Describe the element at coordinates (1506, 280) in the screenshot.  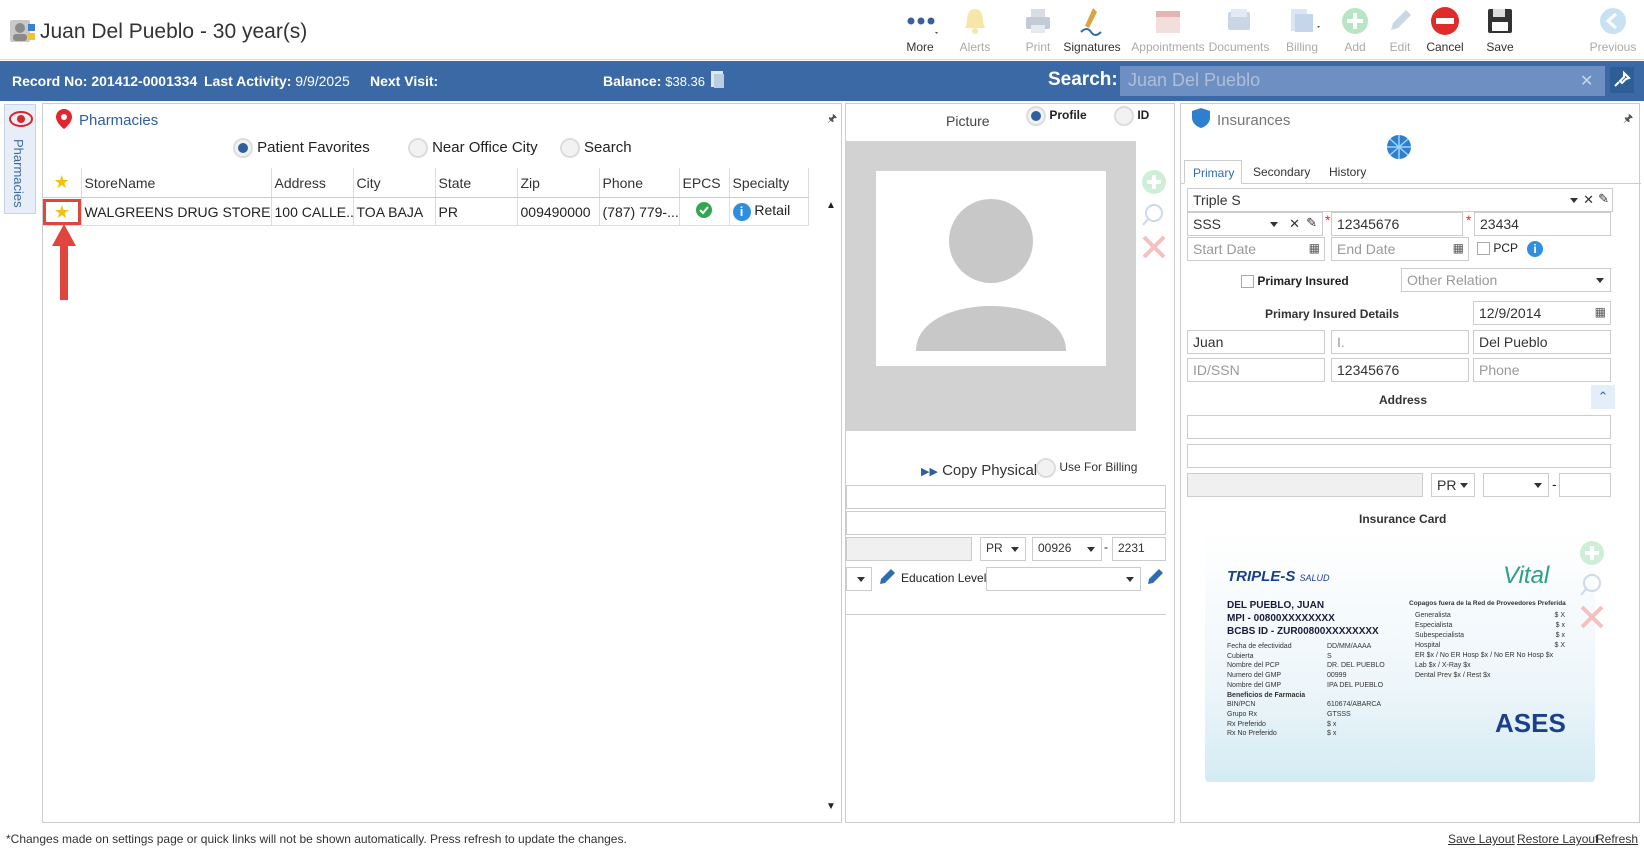
I see `other-relation-select: Other Relation` at that location.